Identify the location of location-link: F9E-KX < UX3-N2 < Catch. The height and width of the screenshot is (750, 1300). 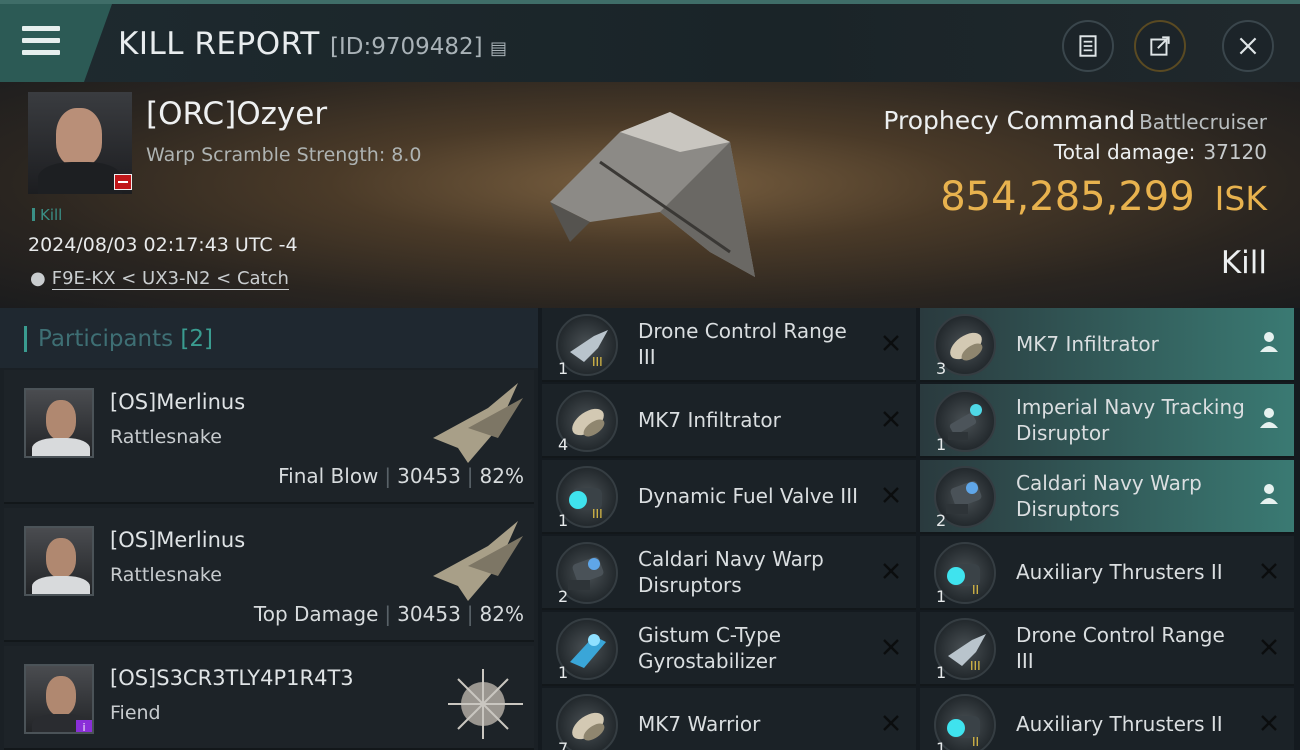
(170, 279).